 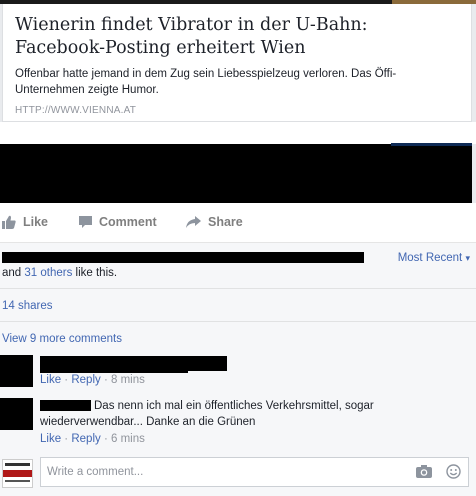 I want to click on redacted-comment, so click(x=114, y=368).